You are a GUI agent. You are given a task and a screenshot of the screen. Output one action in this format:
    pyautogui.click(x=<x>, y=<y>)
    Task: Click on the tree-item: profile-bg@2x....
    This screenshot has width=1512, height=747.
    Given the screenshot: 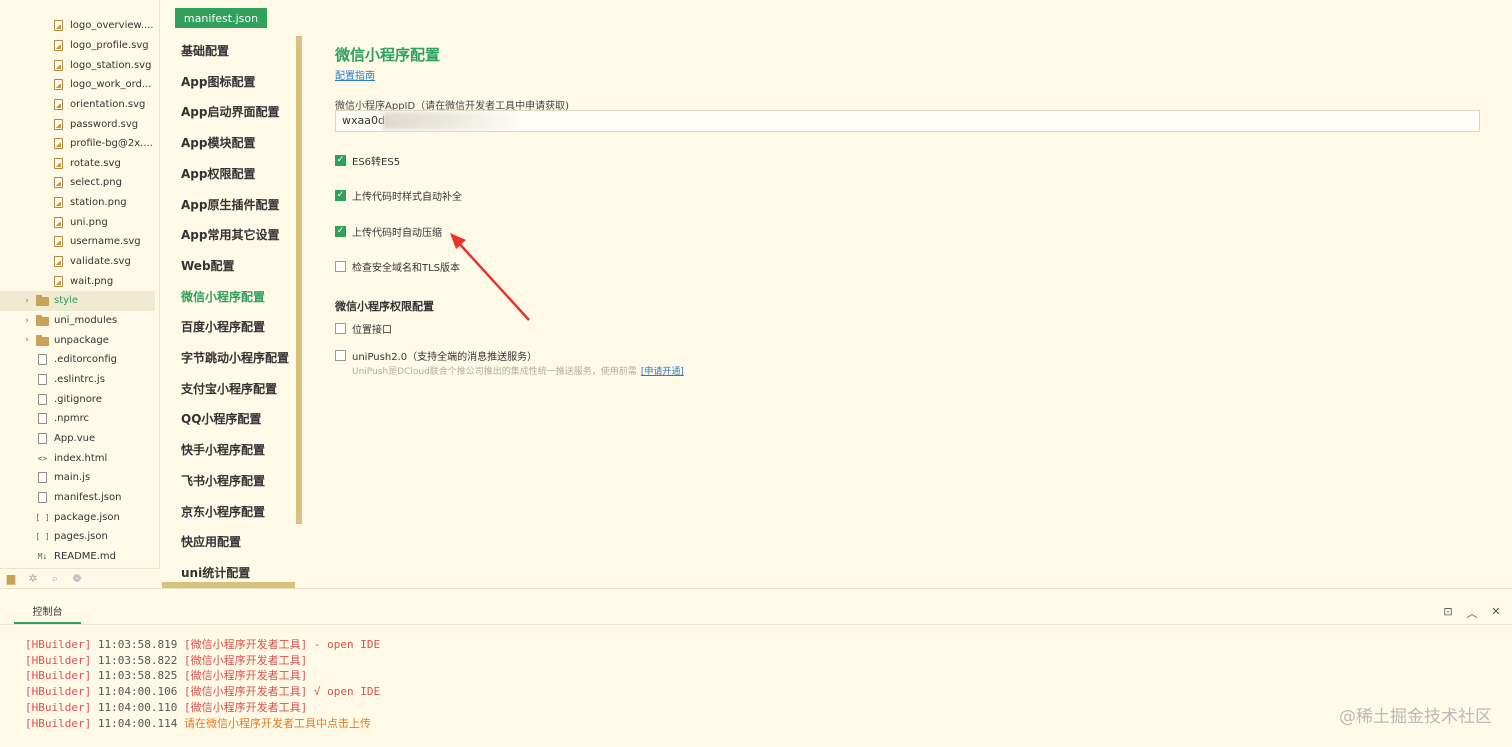 What is the action you would take?
    pyautogui.click(x=77, y=144)
    